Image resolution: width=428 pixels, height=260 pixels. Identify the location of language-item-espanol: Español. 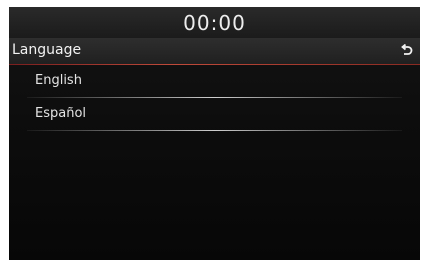
(214, 114).